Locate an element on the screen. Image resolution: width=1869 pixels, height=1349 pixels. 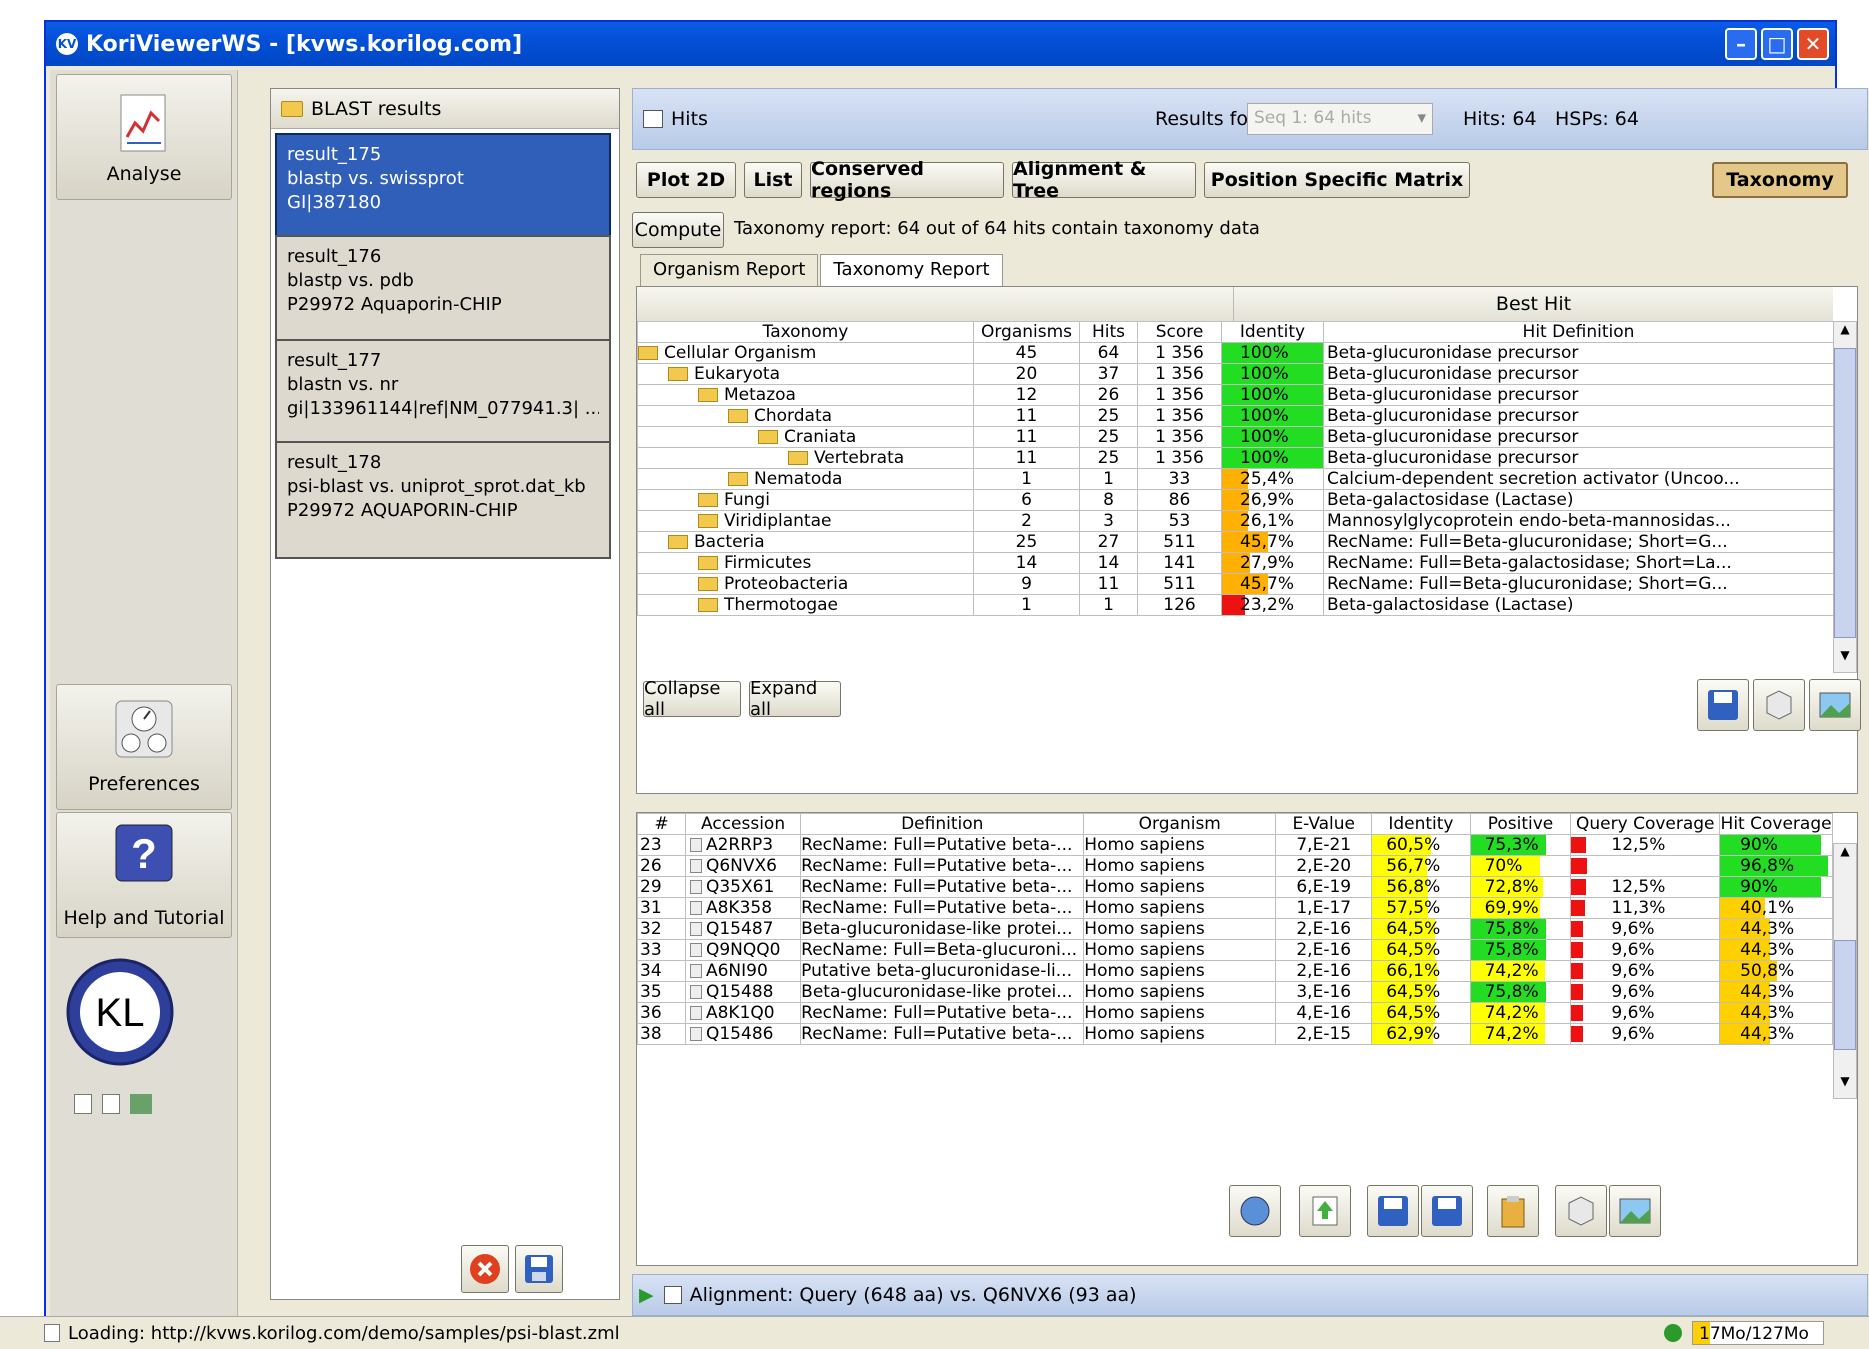
score-cell: 53 is located at coordinates (1179, 521).